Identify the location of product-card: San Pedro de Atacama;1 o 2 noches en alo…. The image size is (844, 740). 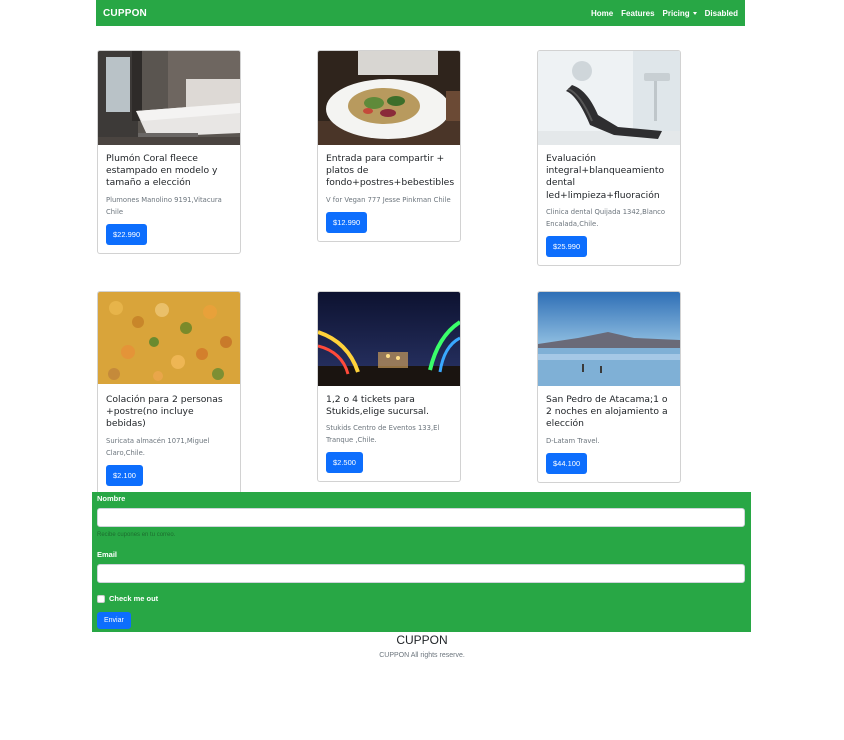
(609, 387).